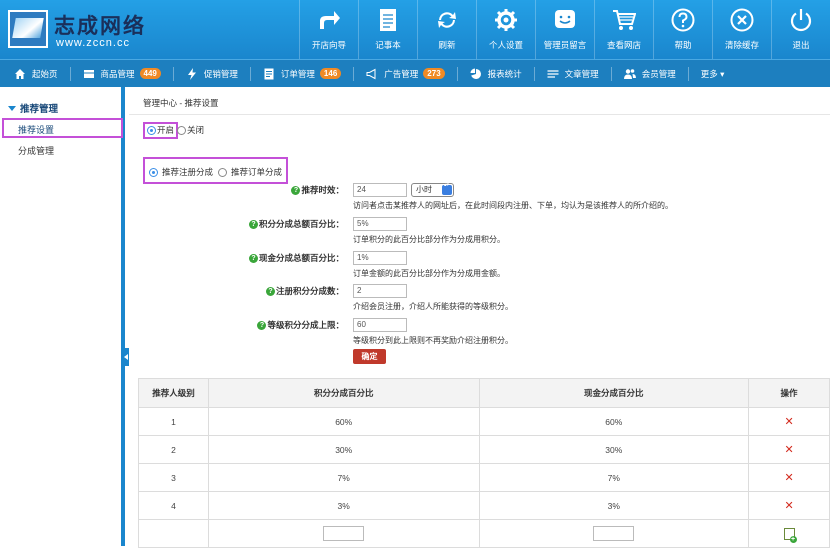 Image resolution: width=830 pixels, height=548 pixels. What do you see at coordinates (244, 258) in the screenshot?
I see `form-label: ? 现金分成总额百分比：` at bounding box center [244, 258].